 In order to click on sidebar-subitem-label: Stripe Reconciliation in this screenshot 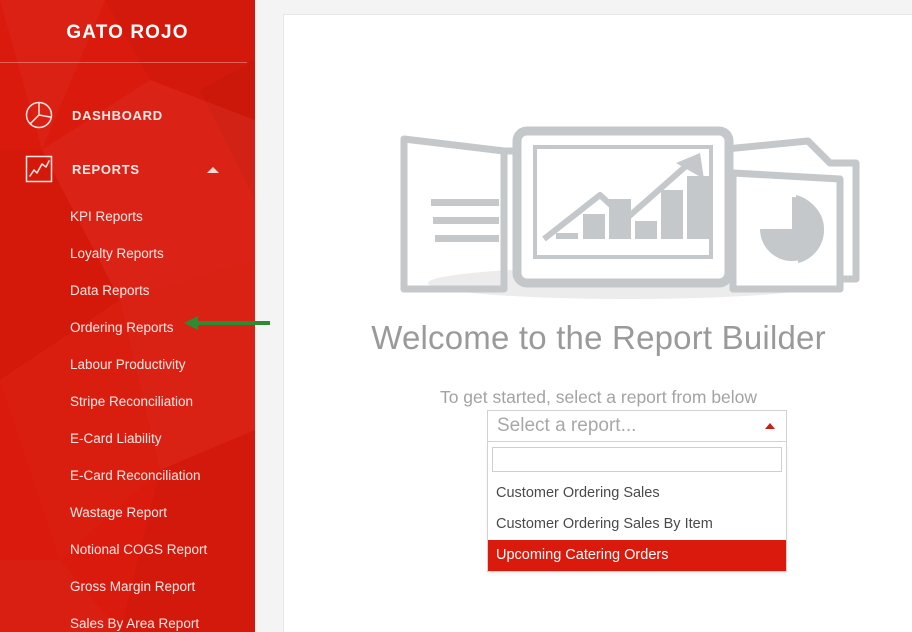, I will do `click(132, 401)`.